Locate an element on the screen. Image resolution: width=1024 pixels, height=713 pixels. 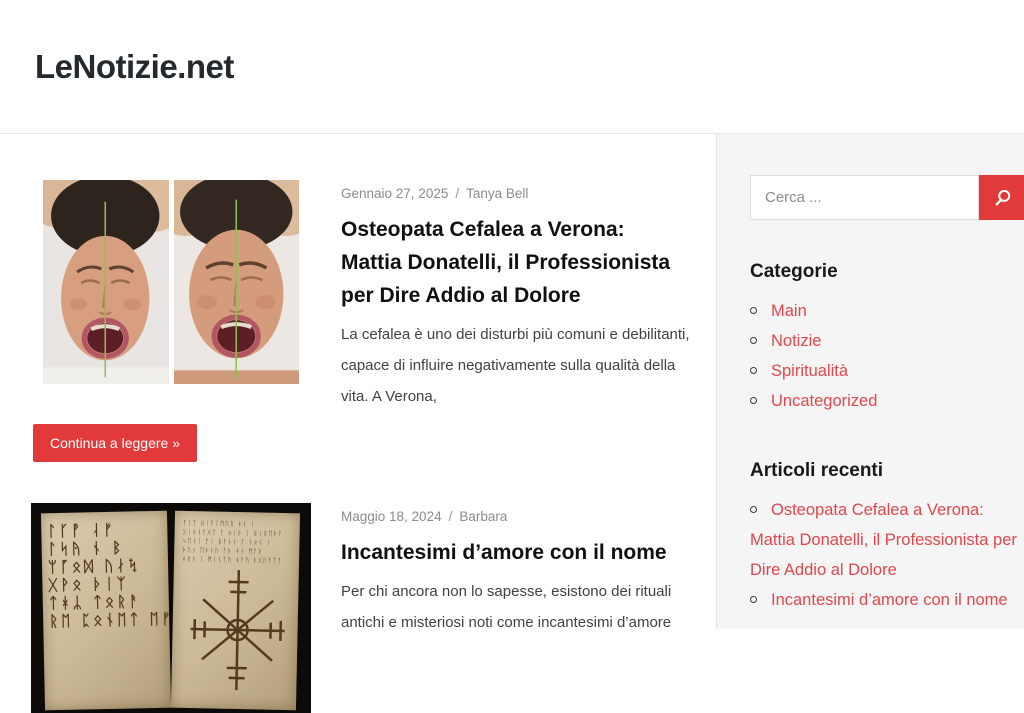
recent-posts-heading: Articoli recenti is located at coordinates (817, 470).